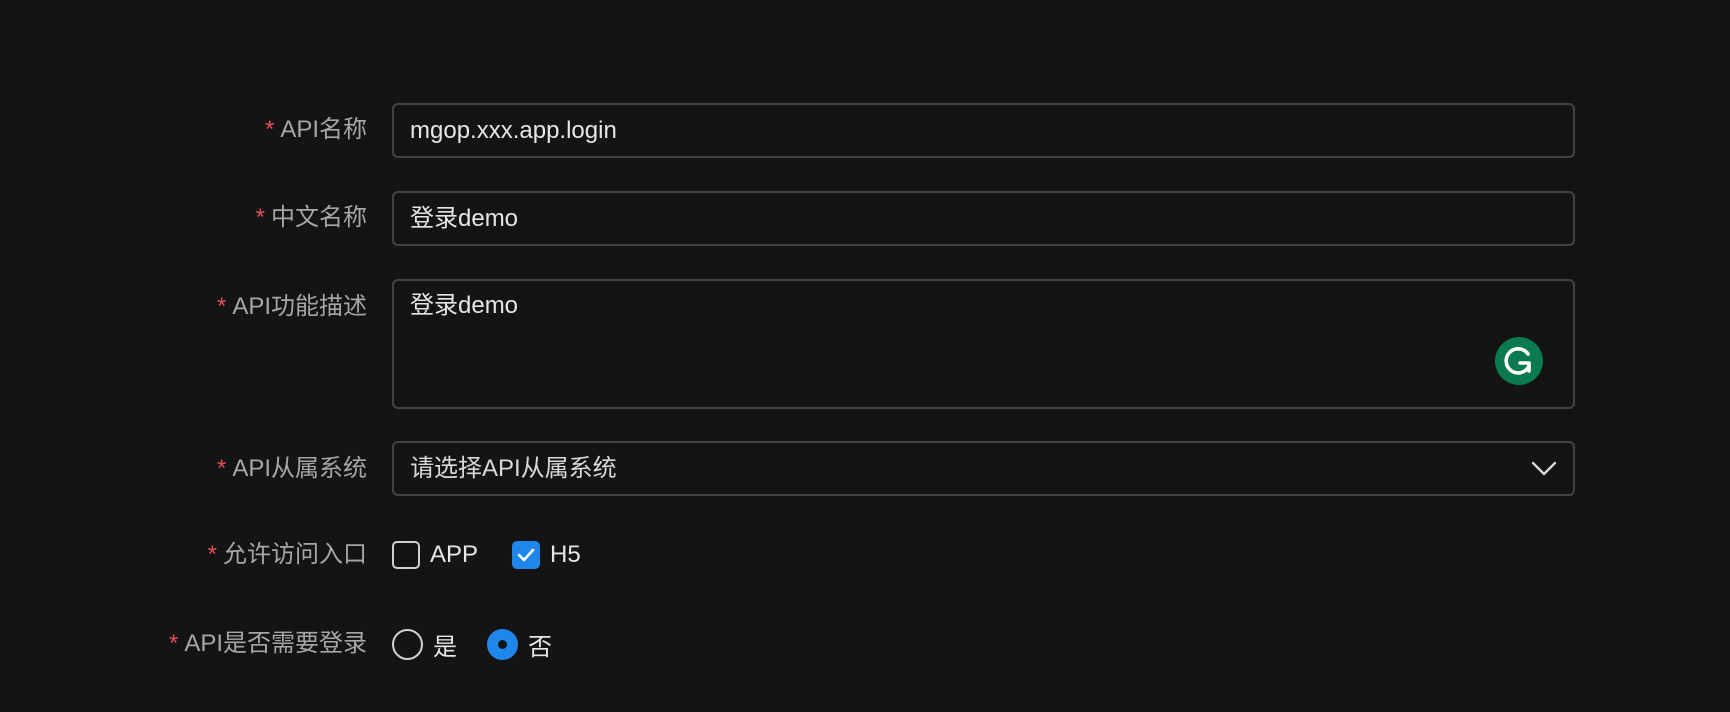  Describe the element at coordinates (291, 468) in the screenshot. I see `system-label: * API从属系统` at that location.